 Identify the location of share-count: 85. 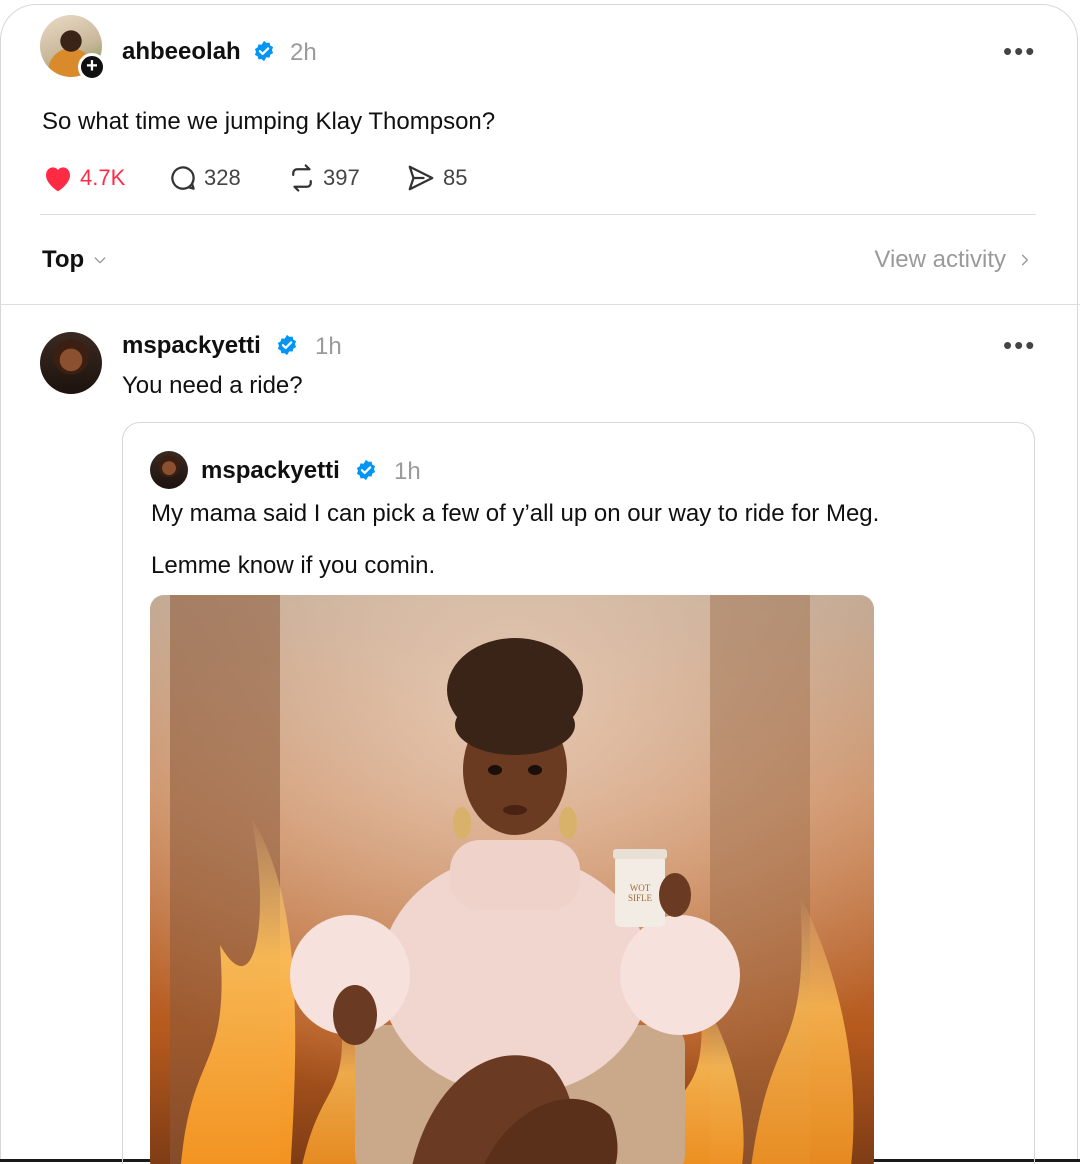
(455, 177).